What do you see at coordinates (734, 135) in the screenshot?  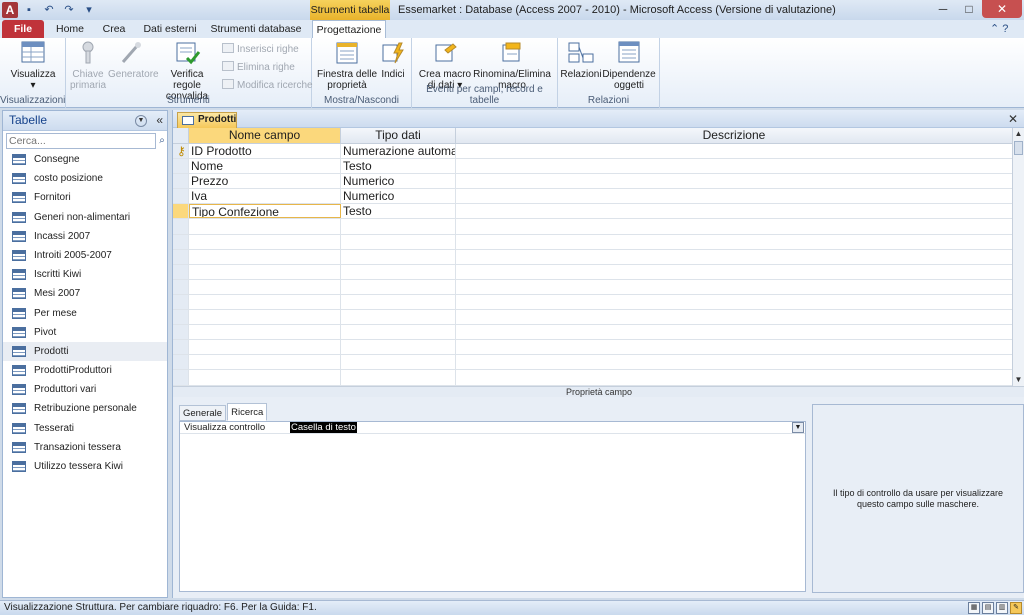 I see `column-header-descrizione: Descrizione` at bounding box center [734, 135].